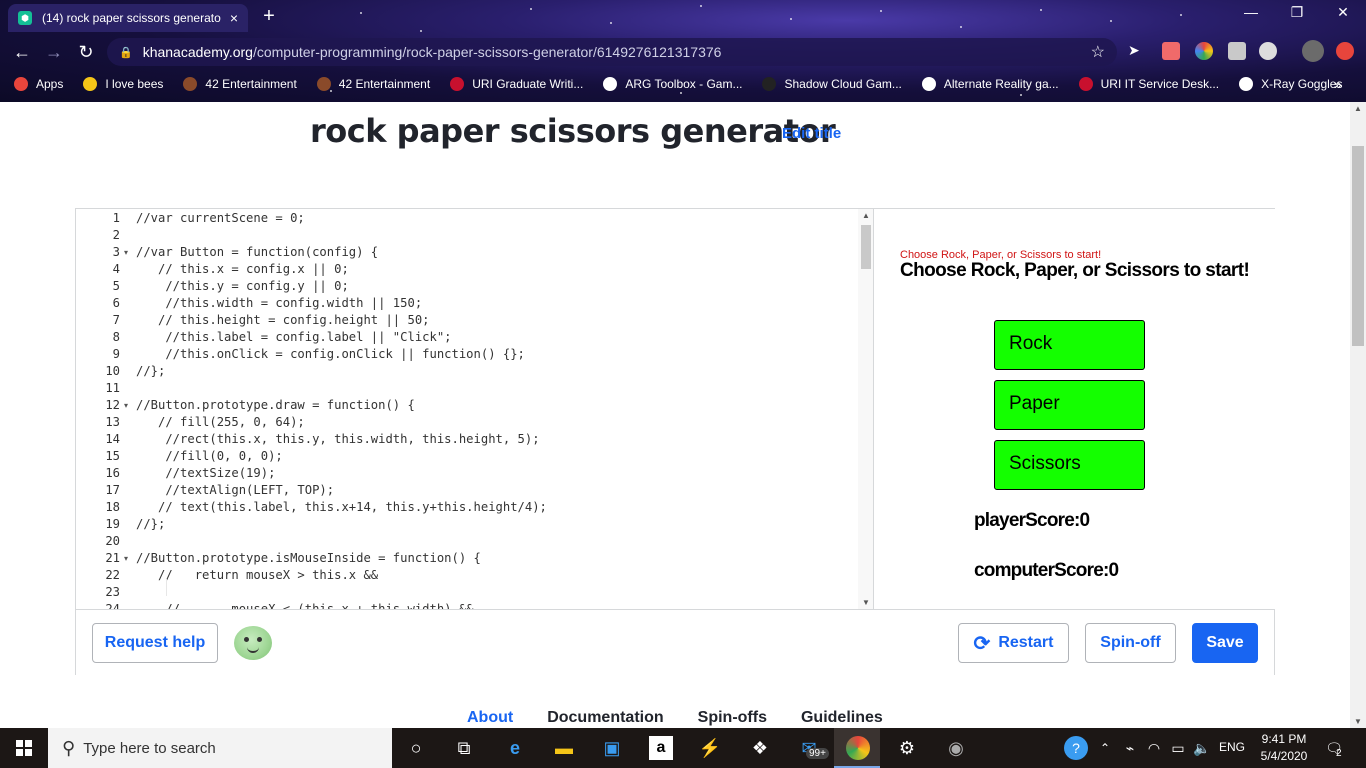  What do you see at coordinates (1232, 747) in the screenshot?
I see `language-indicator: ENG` at bounding box center [1232, 747].